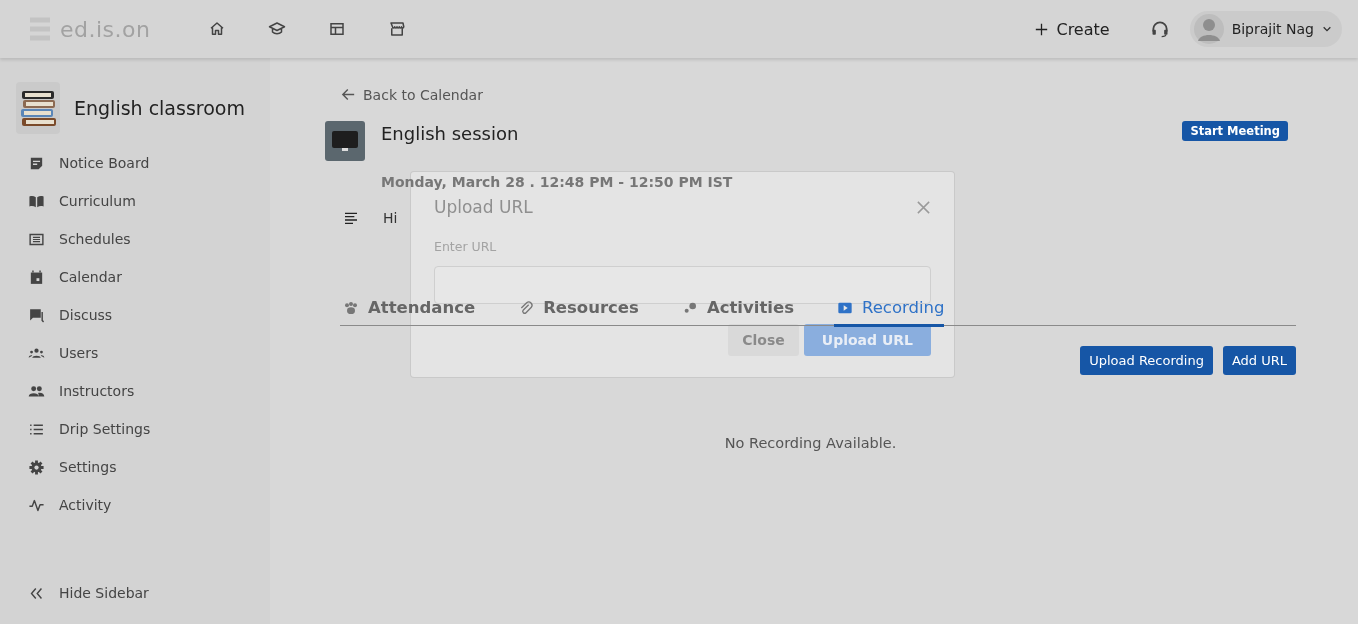  I want to click on arrow-left-icon, so click(348, 94).